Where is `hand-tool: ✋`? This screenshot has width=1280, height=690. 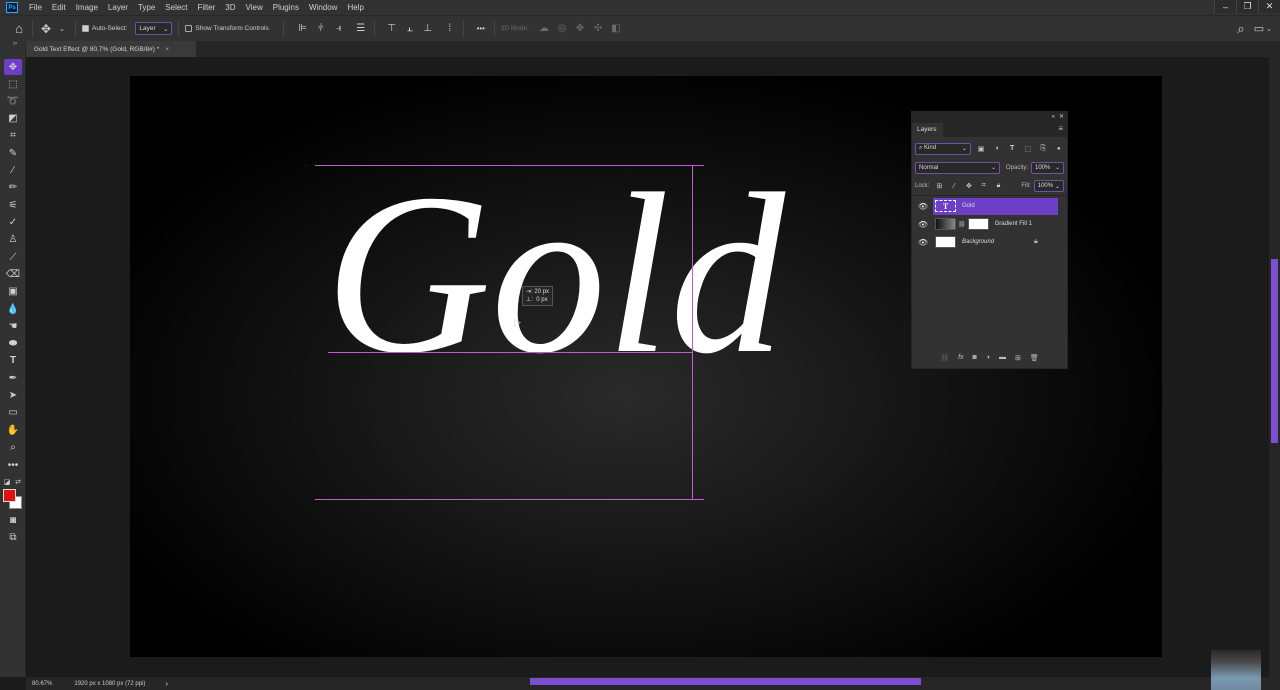 hand-tool: ✋ is located at coordinates (13, 430).